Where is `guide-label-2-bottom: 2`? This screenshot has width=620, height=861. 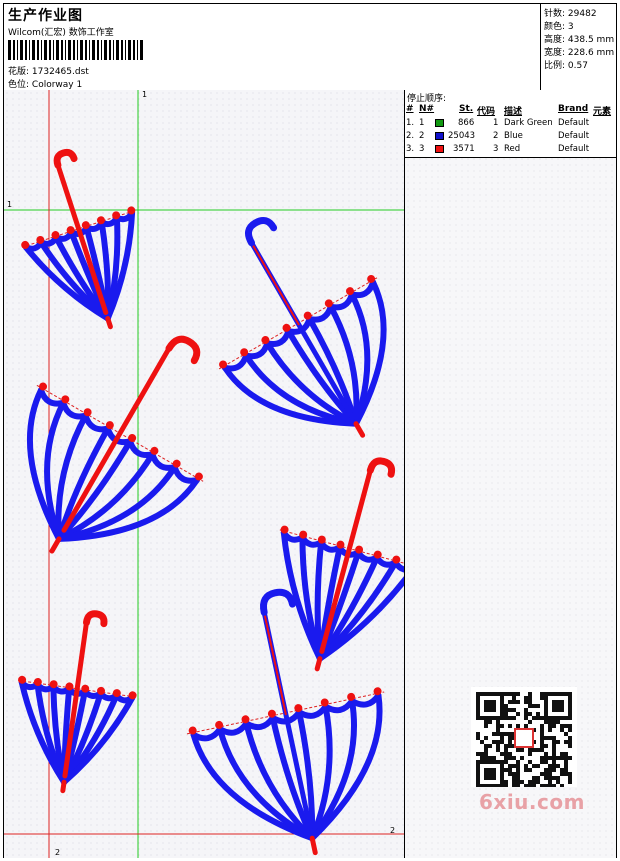 guide-label-2-bottom: 2 is located at coordinates (58, 852).